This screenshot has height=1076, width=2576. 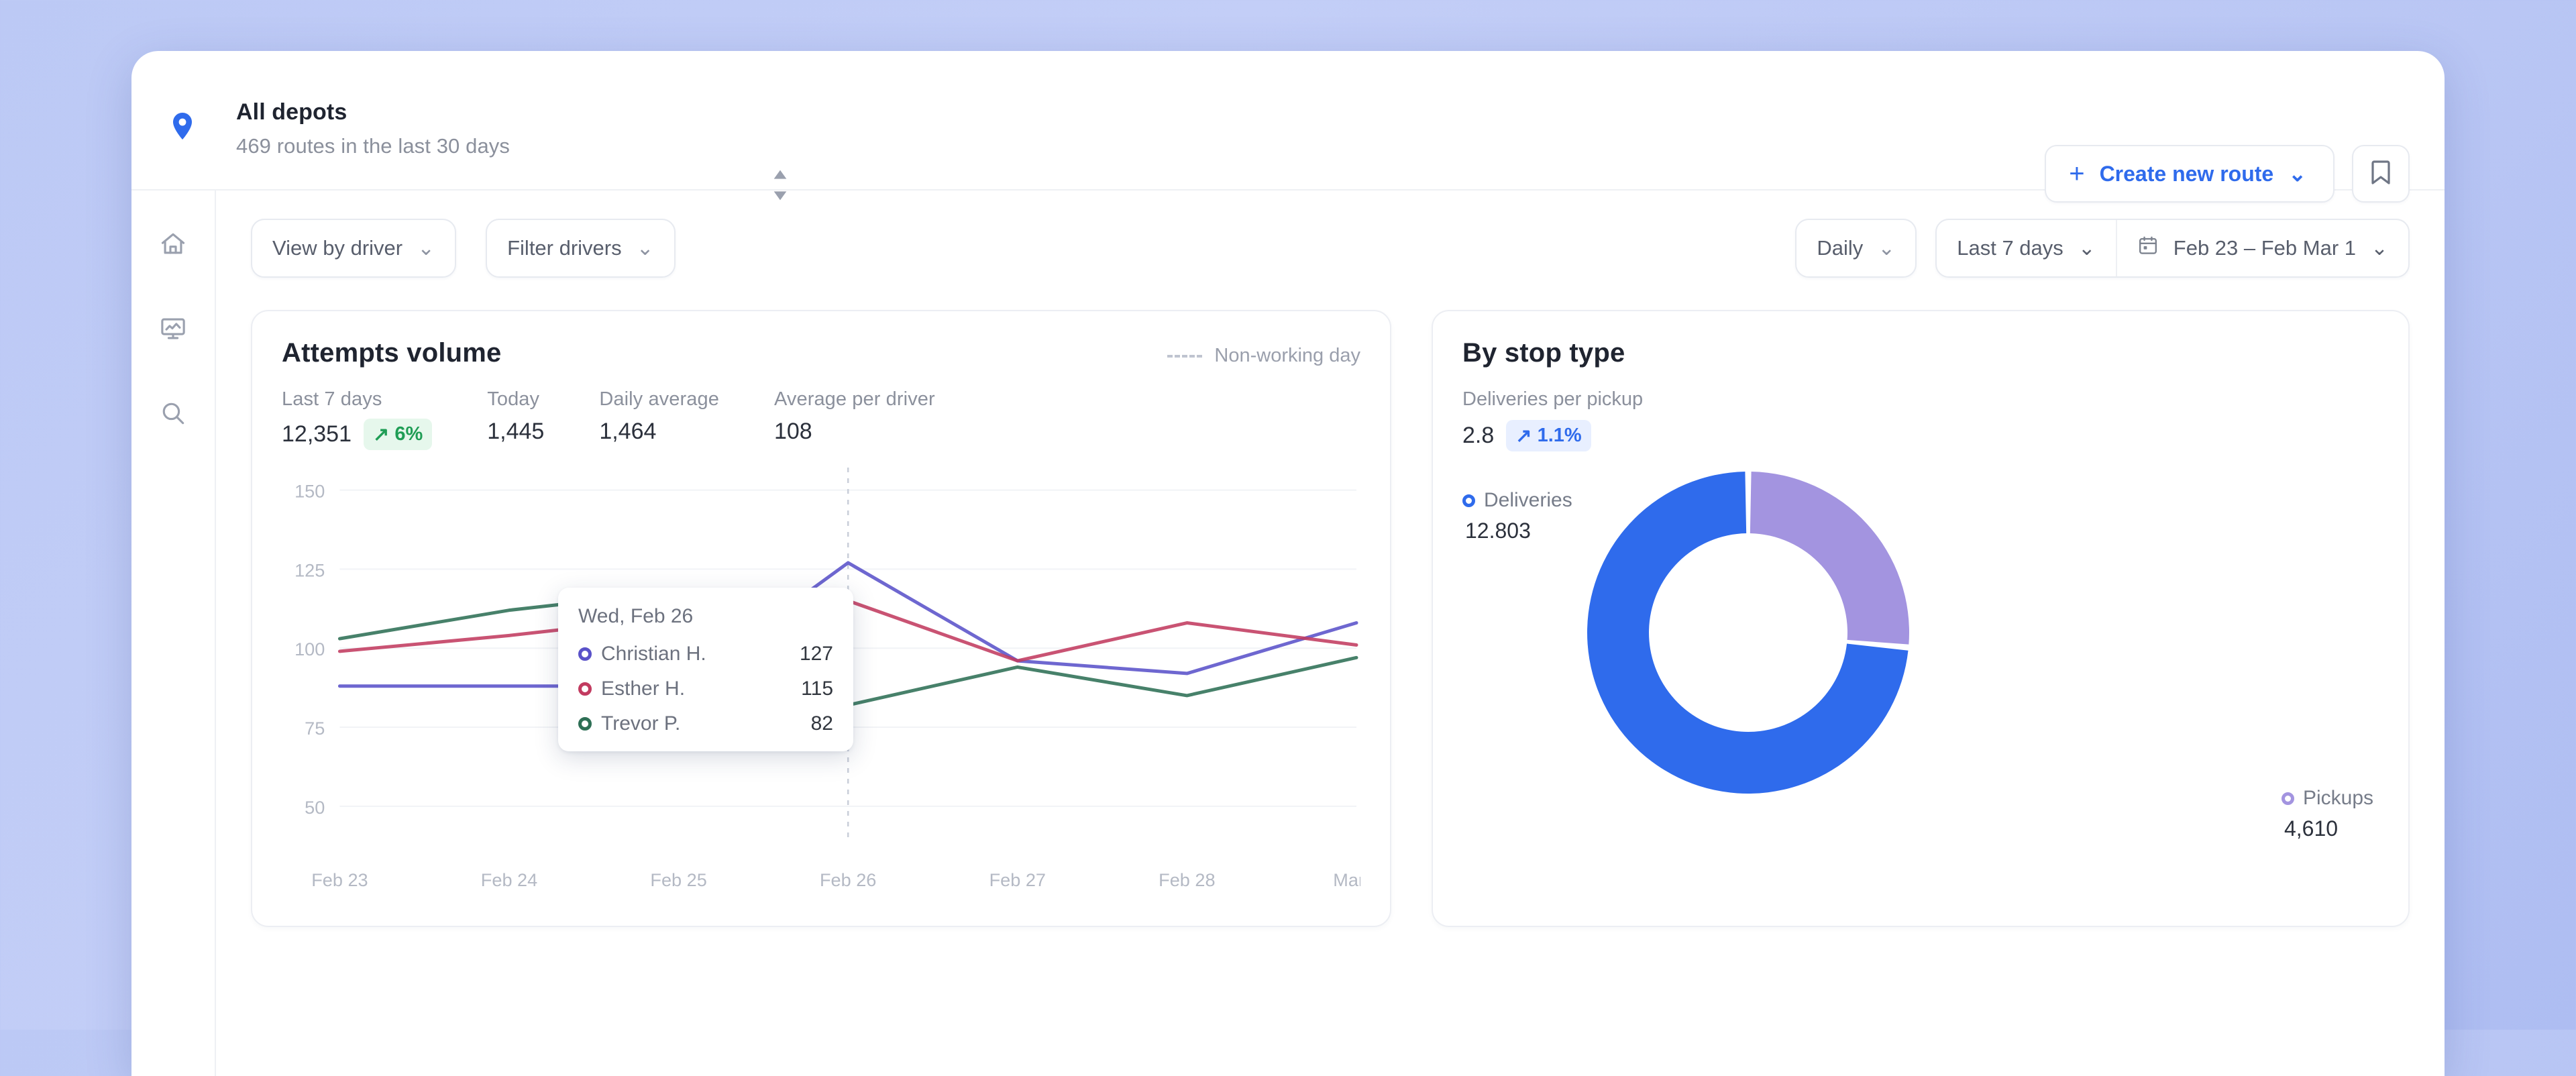 What do you see at coordinates (854, 399) in the screenshot?
I see `stat-label: Average per driver` at bounding box center [854, 399].